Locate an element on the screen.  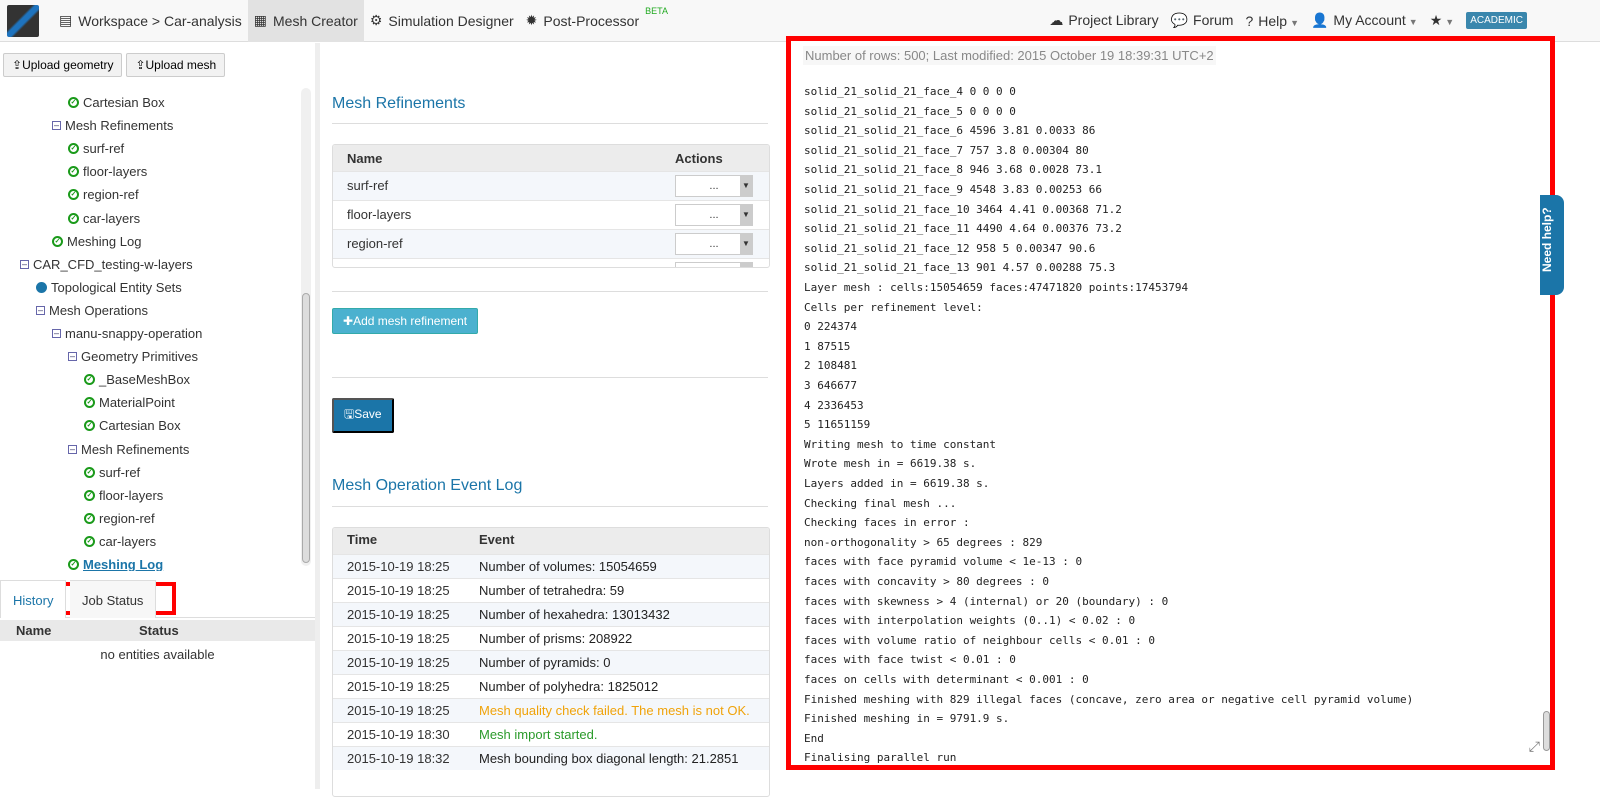
help-label: Help is located at coordinates (1273, 20).